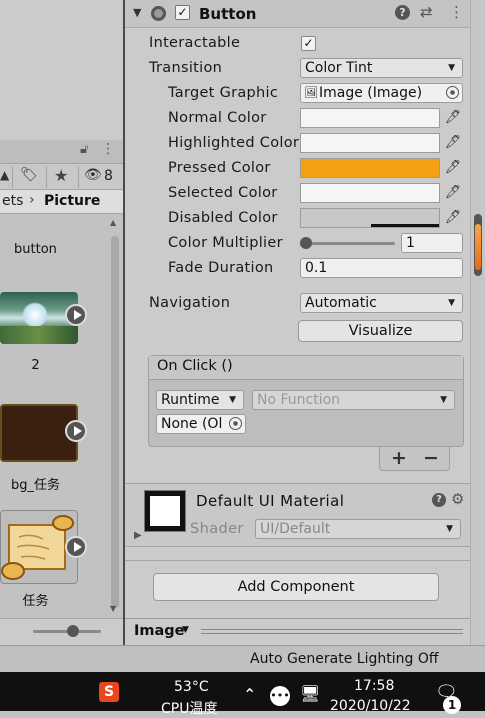 The height and width of the screenshot is (718, 485). What do you see at coordinates (108, 176) in the screenshot?
I see `hidden-count: 8` at bounding box center [108, 176].